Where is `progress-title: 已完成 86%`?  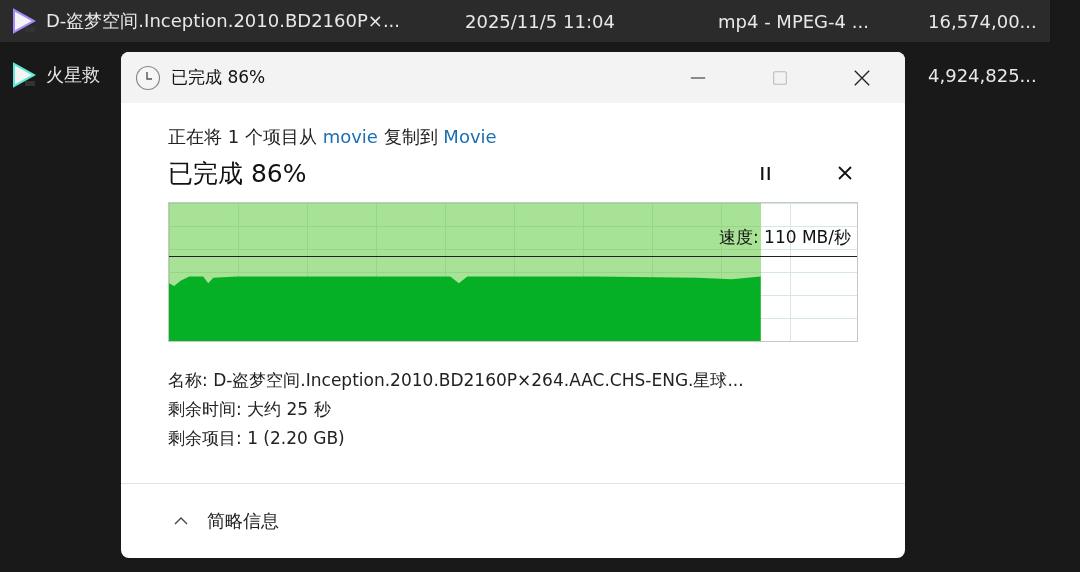
progress-title: 已完成 86% is located at coordinates (238, 173).